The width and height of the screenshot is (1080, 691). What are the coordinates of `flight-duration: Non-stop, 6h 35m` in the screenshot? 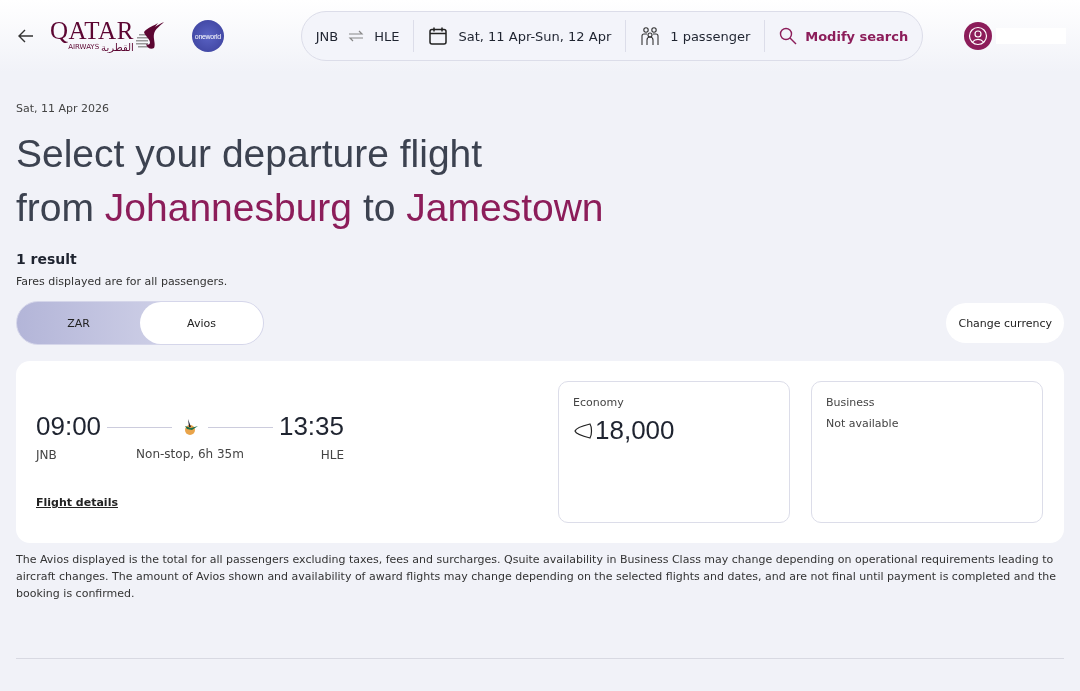 It's located at (190, 454).